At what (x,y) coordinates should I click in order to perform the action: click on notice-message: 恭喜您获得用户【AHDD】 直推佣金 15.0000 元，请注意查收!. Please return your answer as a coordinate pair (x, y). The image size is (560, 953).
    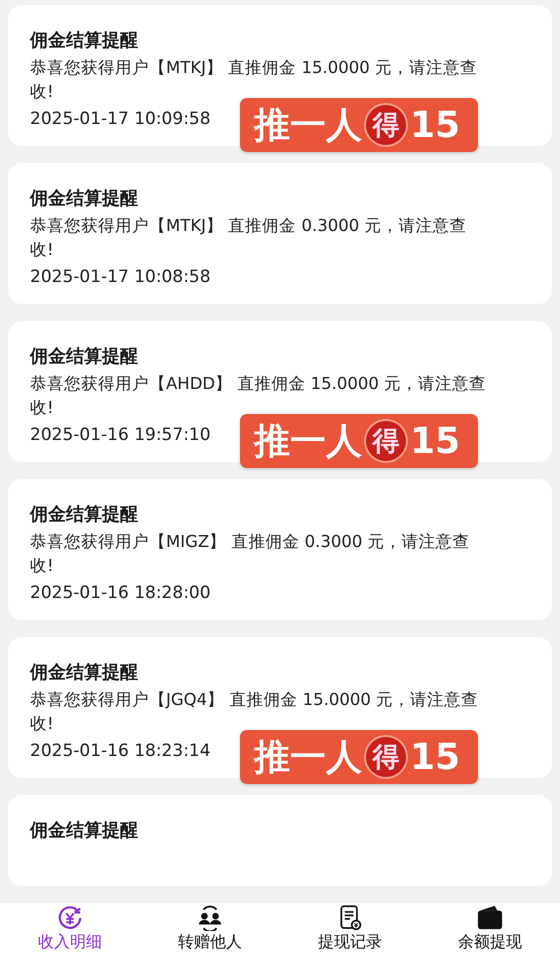
    Looking at the image, I should click on (259, 396).